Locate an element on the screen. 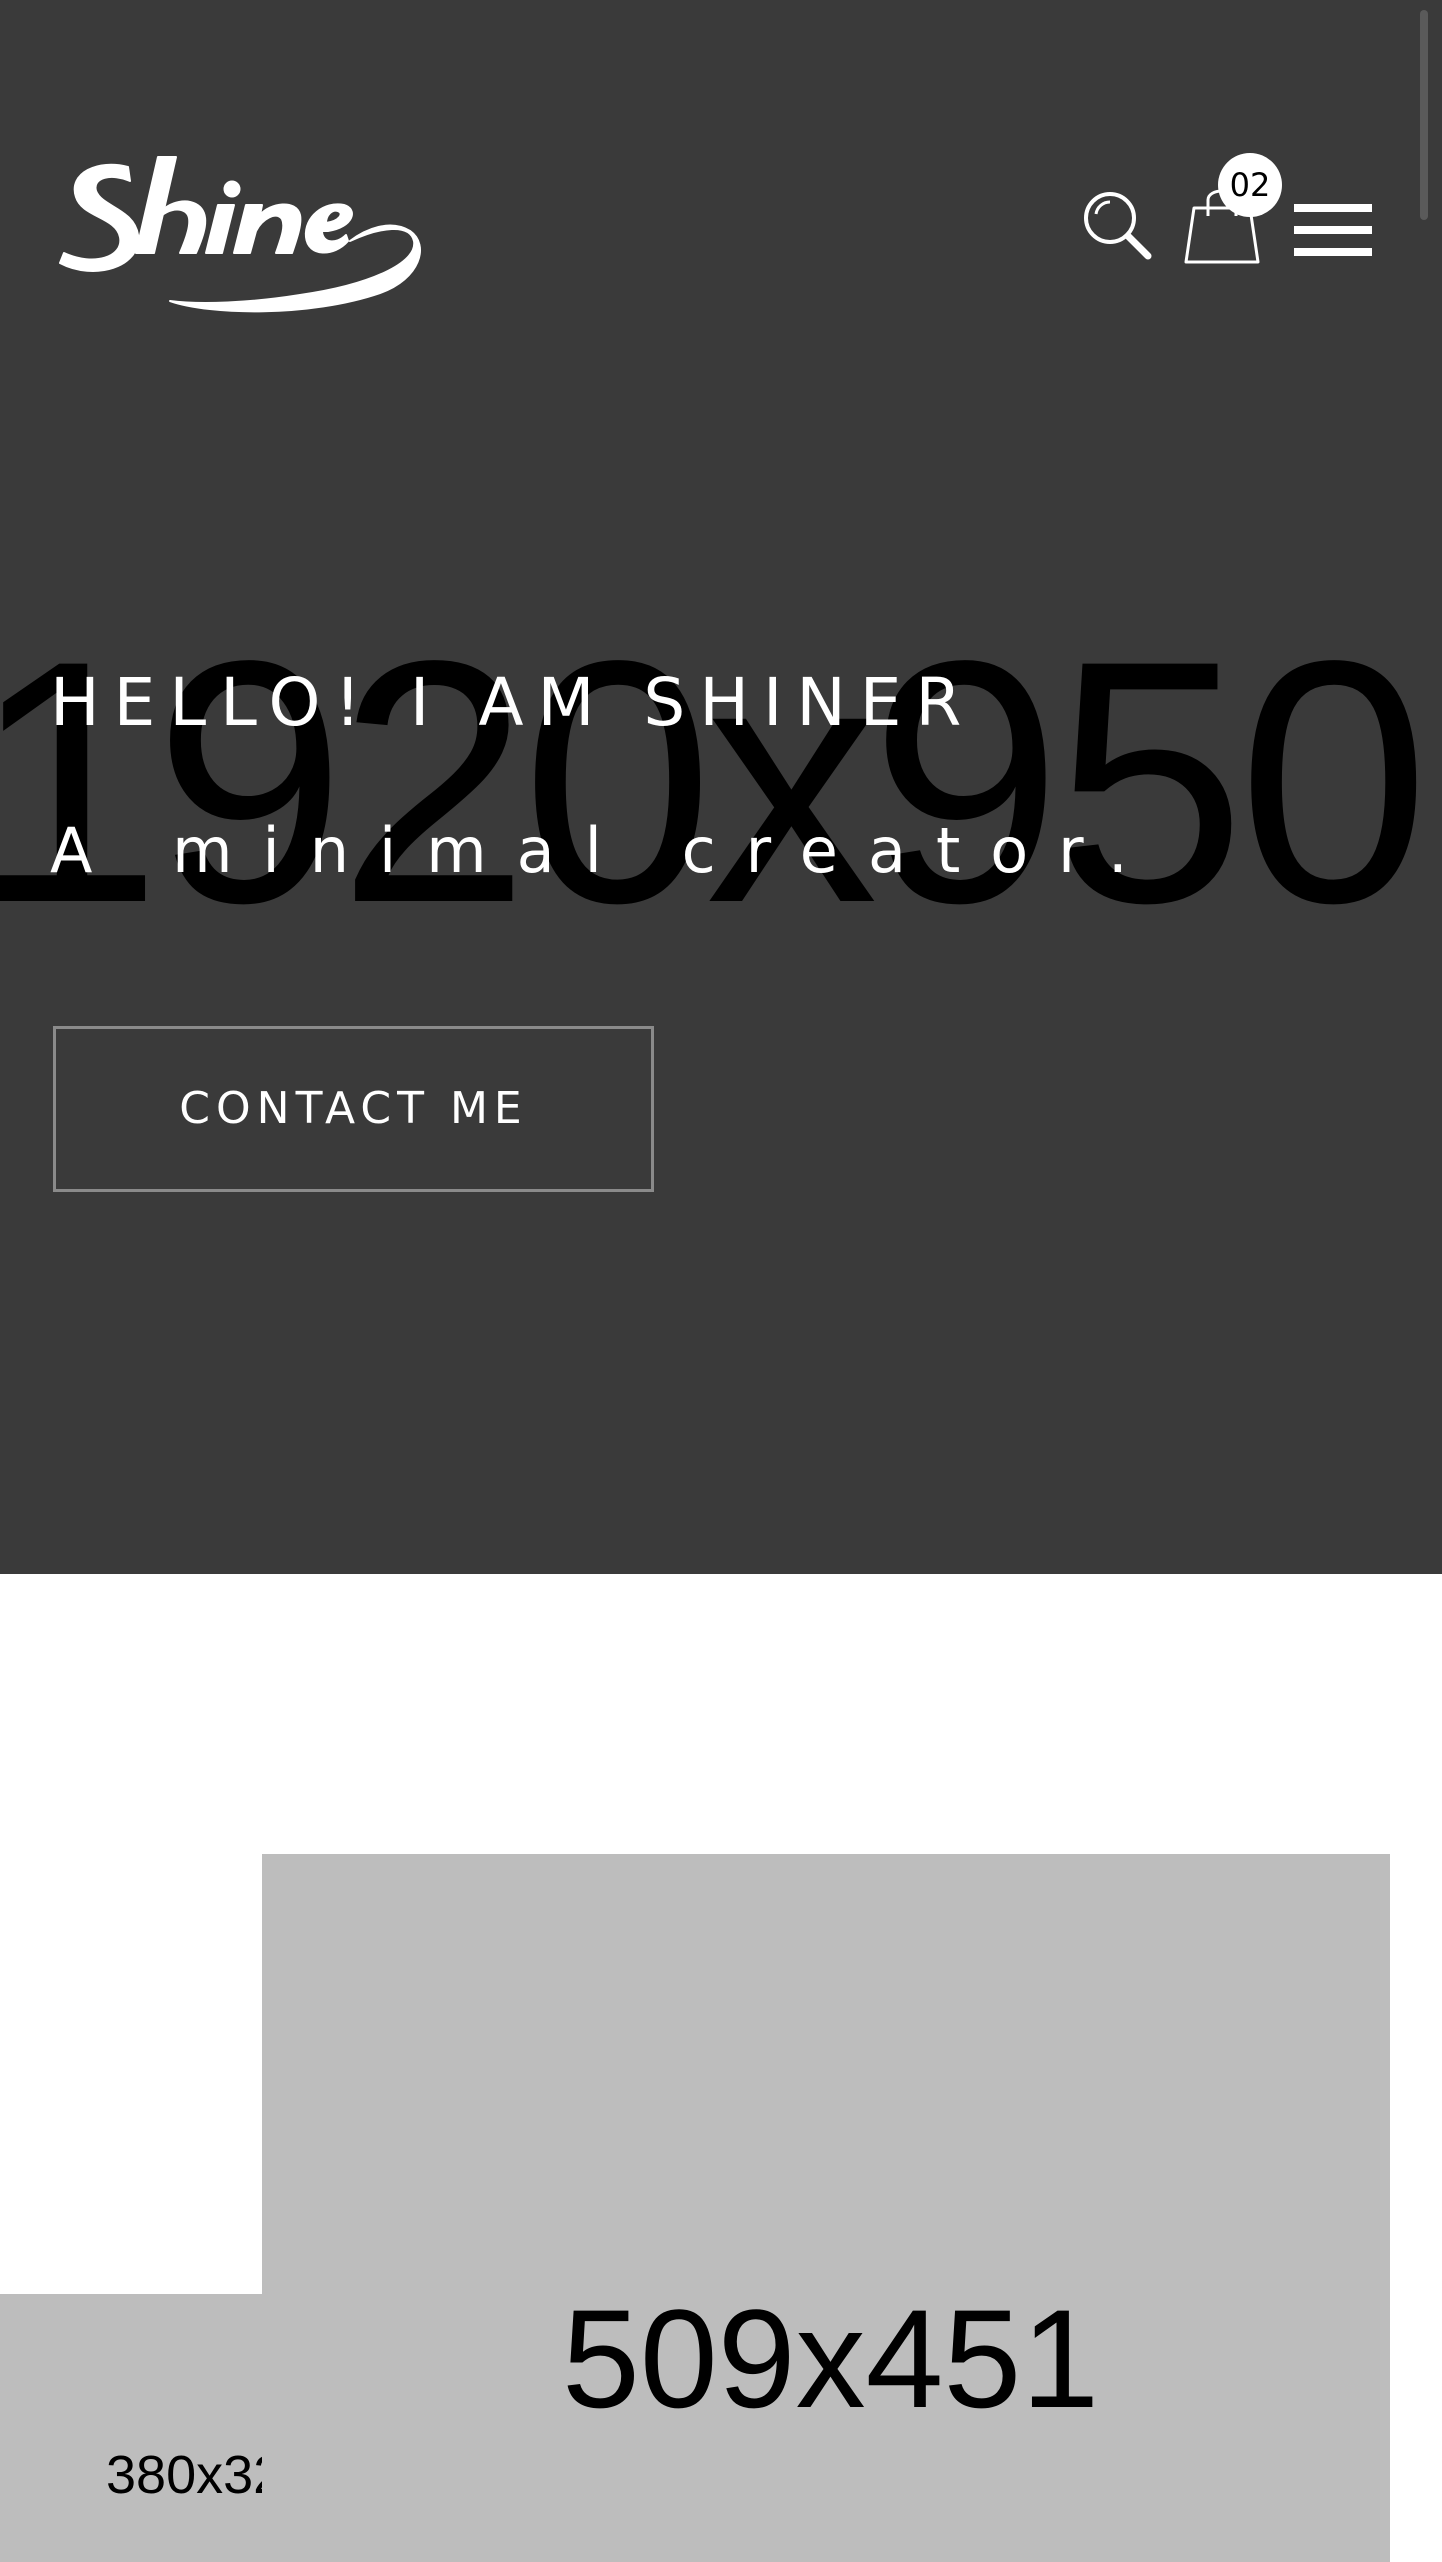 The height and width of the screenshot is (2562, 1442). logo is located at coordinates (240, 235).